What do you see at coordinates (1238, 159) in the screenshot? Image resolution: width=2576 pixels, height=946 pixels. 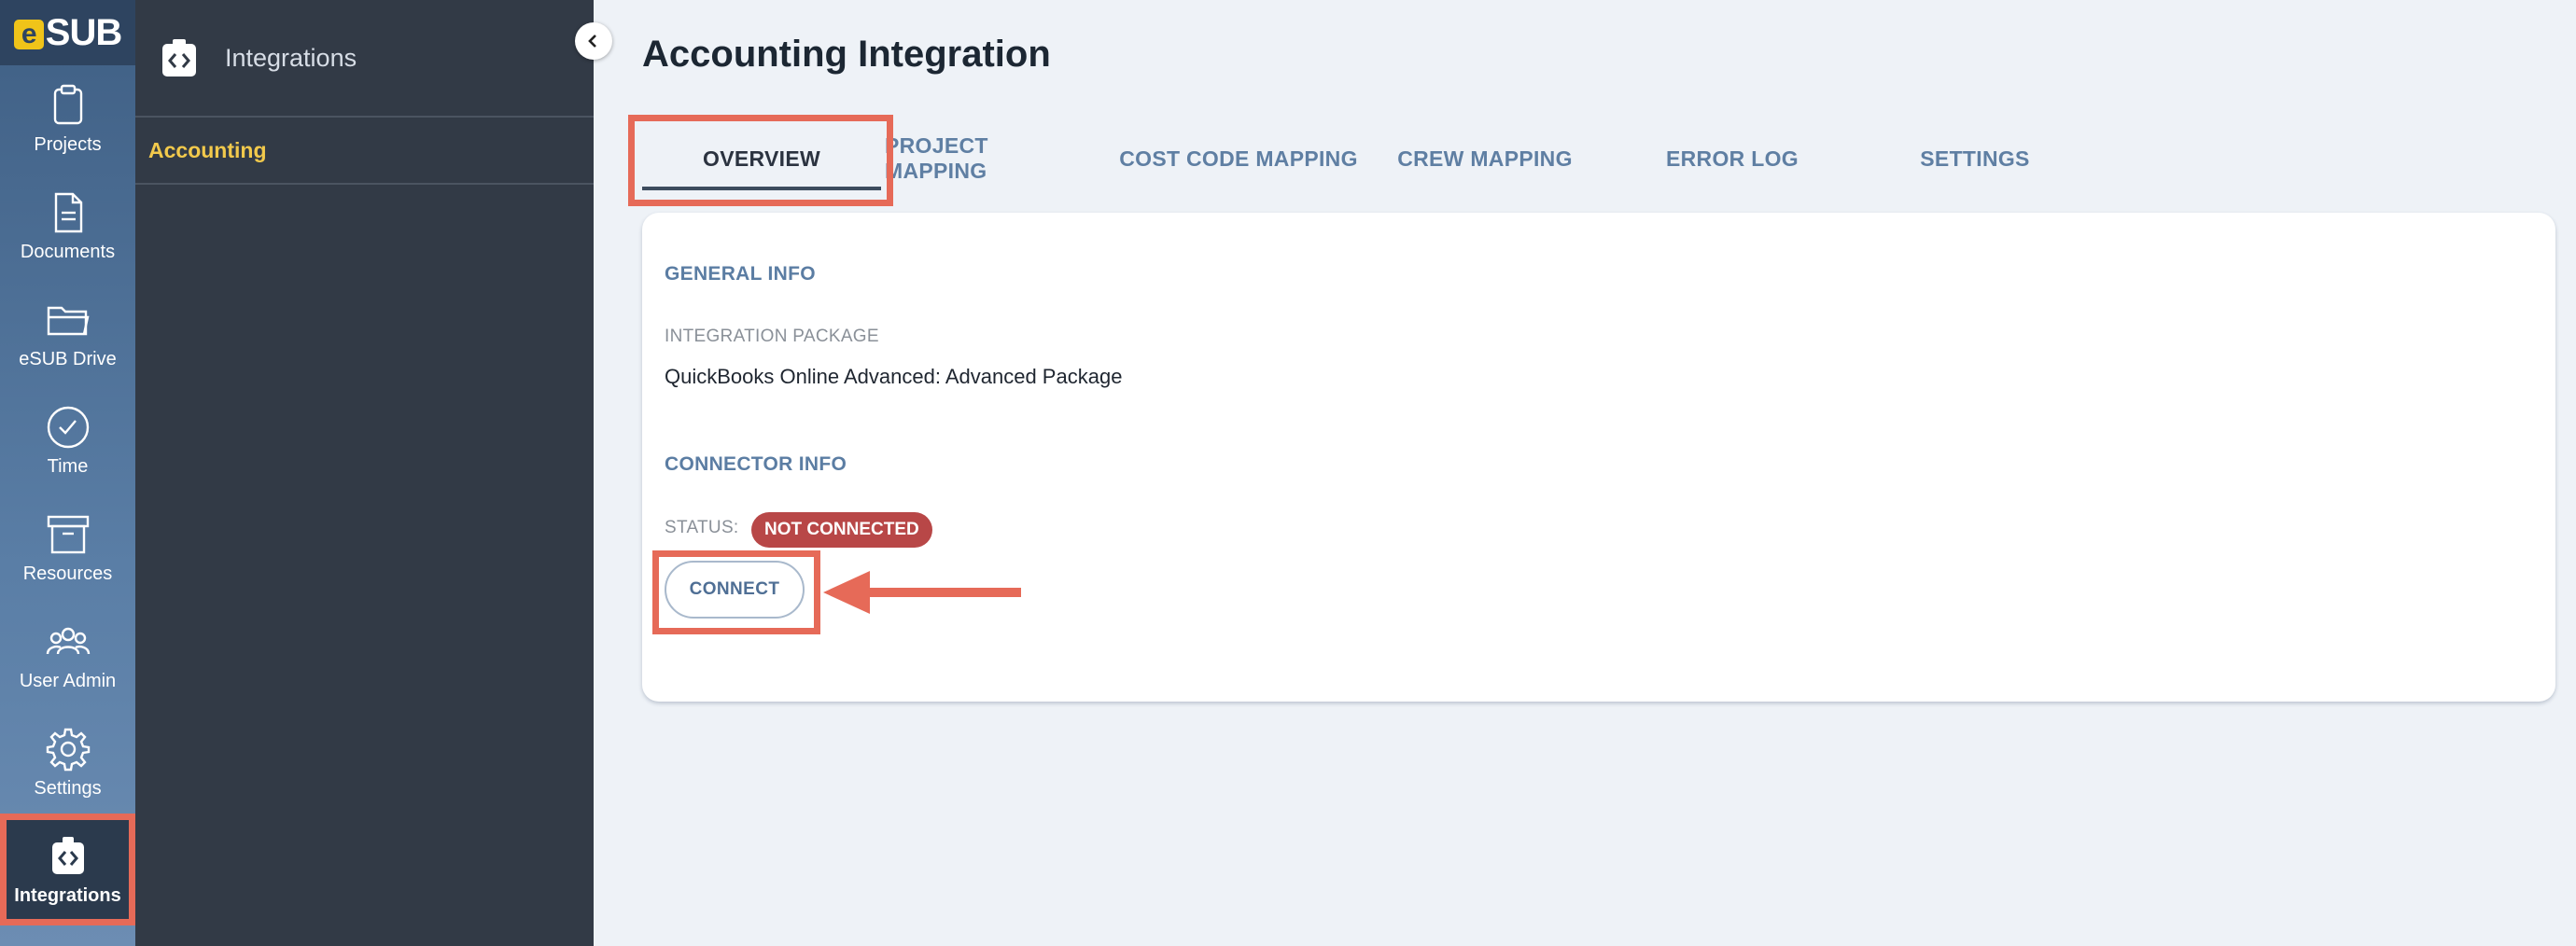 I see `tab-cost-code-mapping: COST CODE MAPPING` at bounding box center [1238, 159].